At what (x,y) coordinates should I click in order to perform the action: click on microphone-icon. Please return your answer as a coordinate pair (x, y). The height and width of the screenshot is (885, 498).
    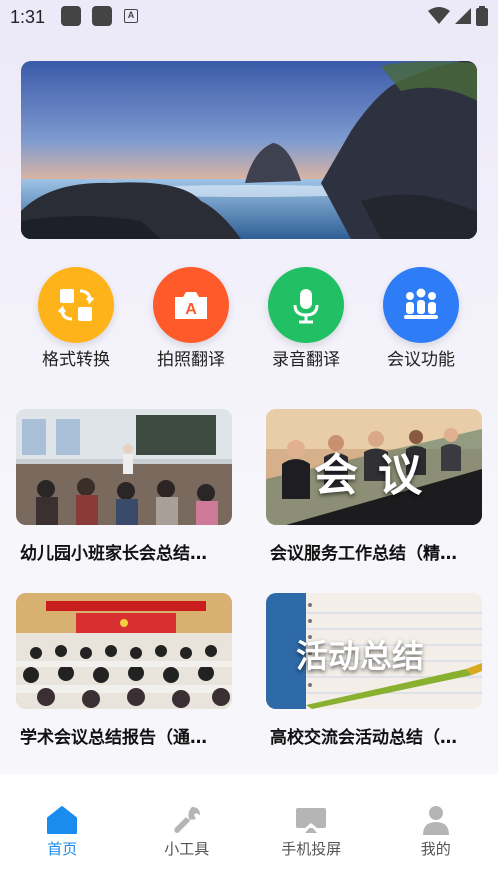
    Looking at the image, I should click on (306, 305).